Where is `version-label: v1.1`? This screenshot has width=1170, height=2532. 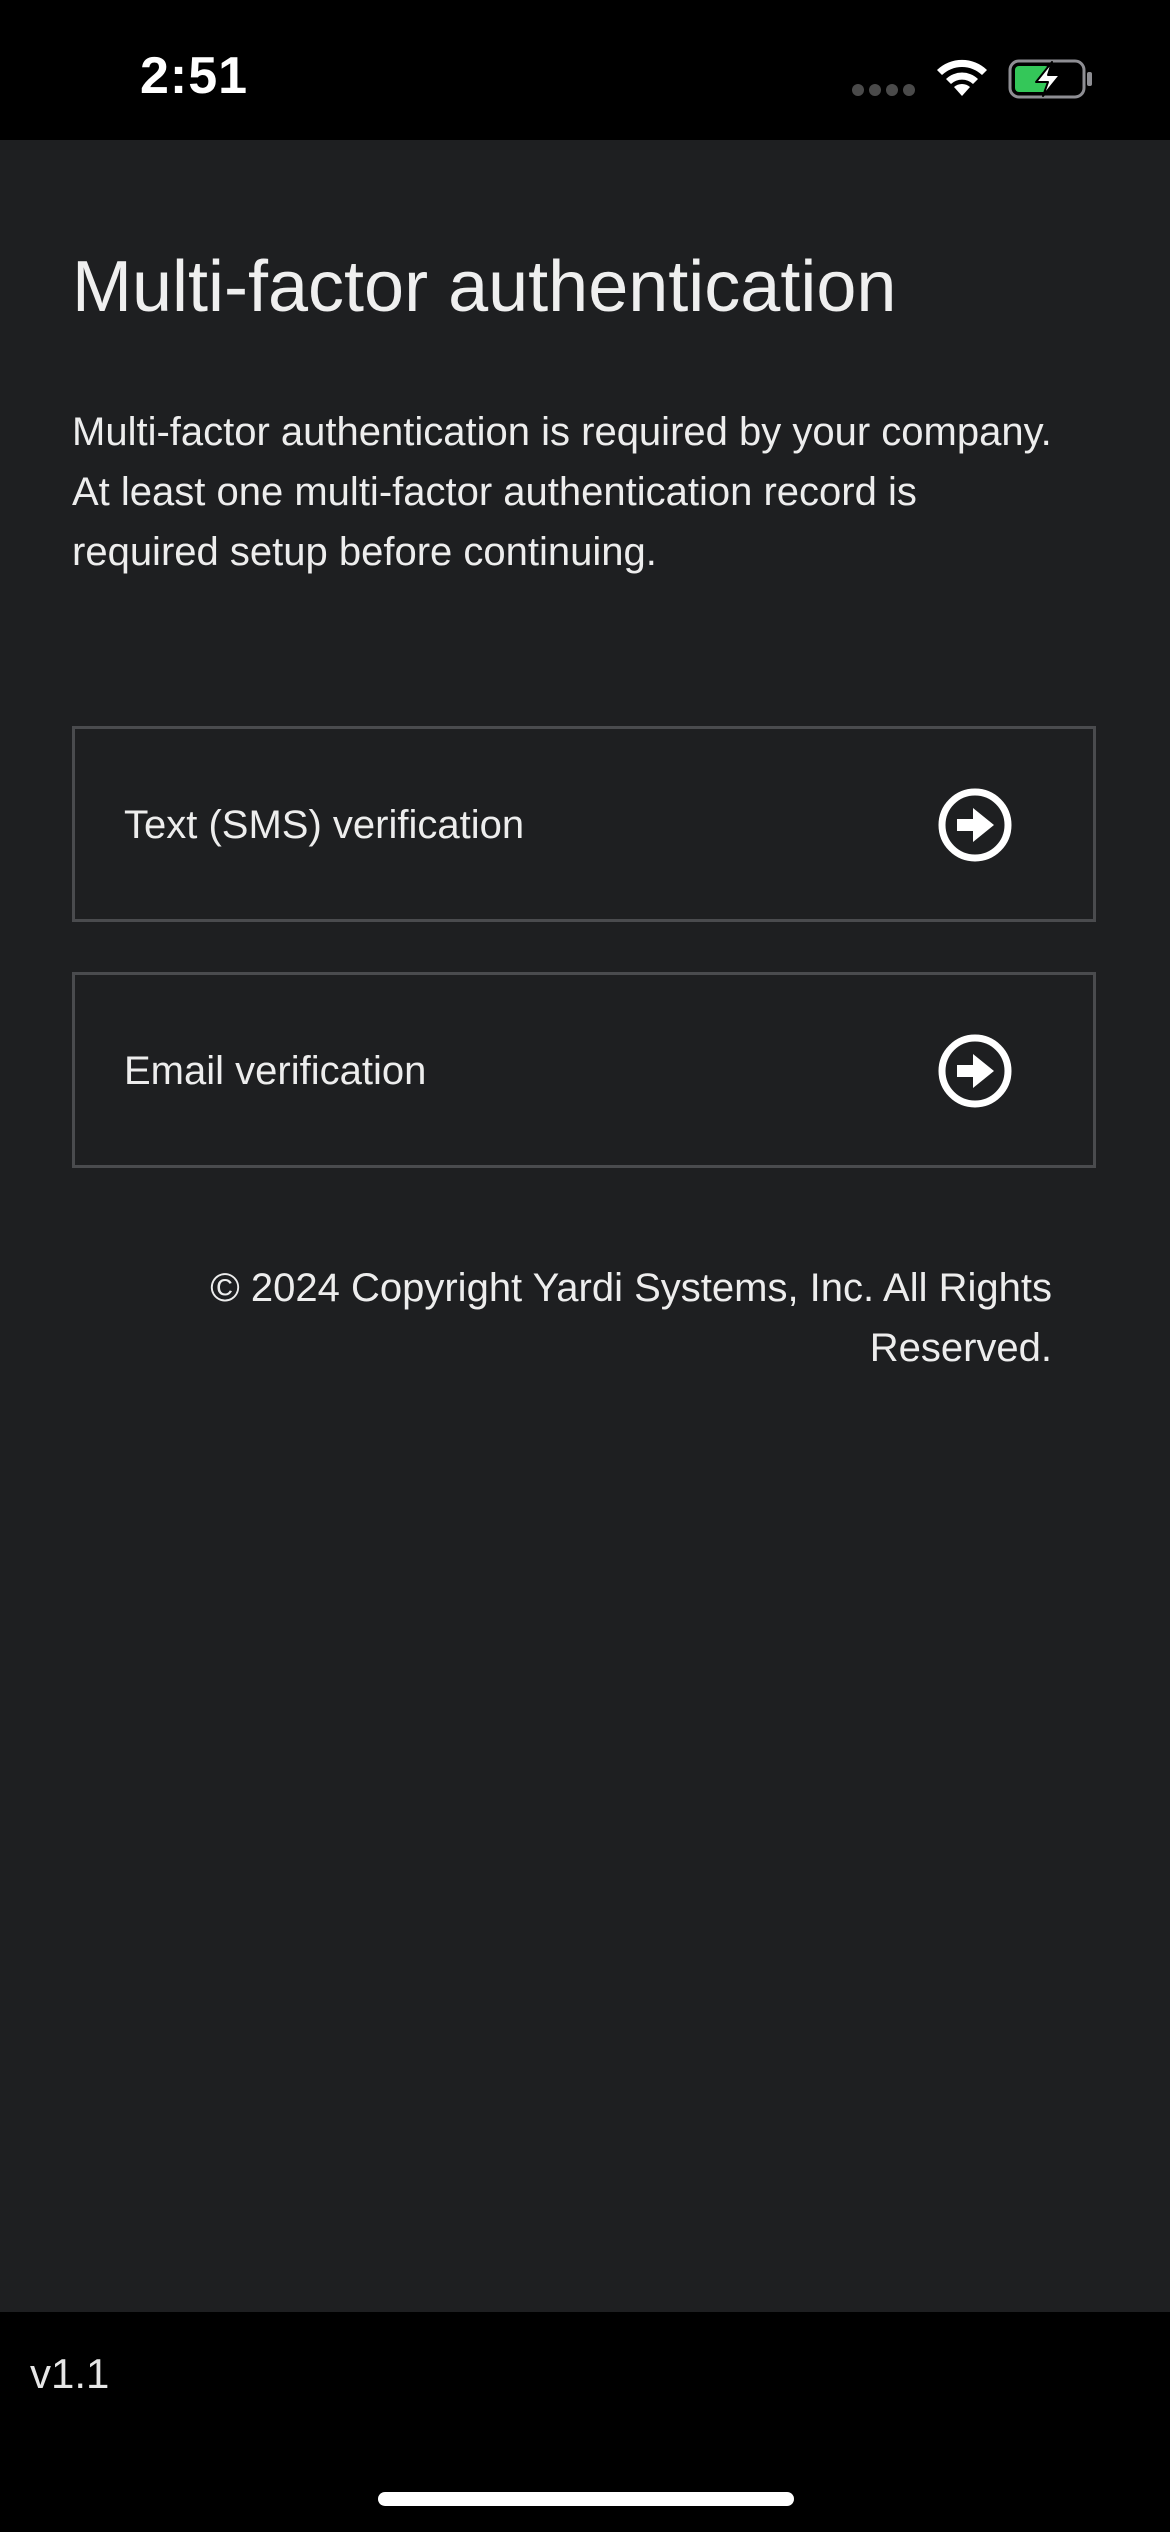
version-label: v1.1 is located at coordinates (70, 2373).